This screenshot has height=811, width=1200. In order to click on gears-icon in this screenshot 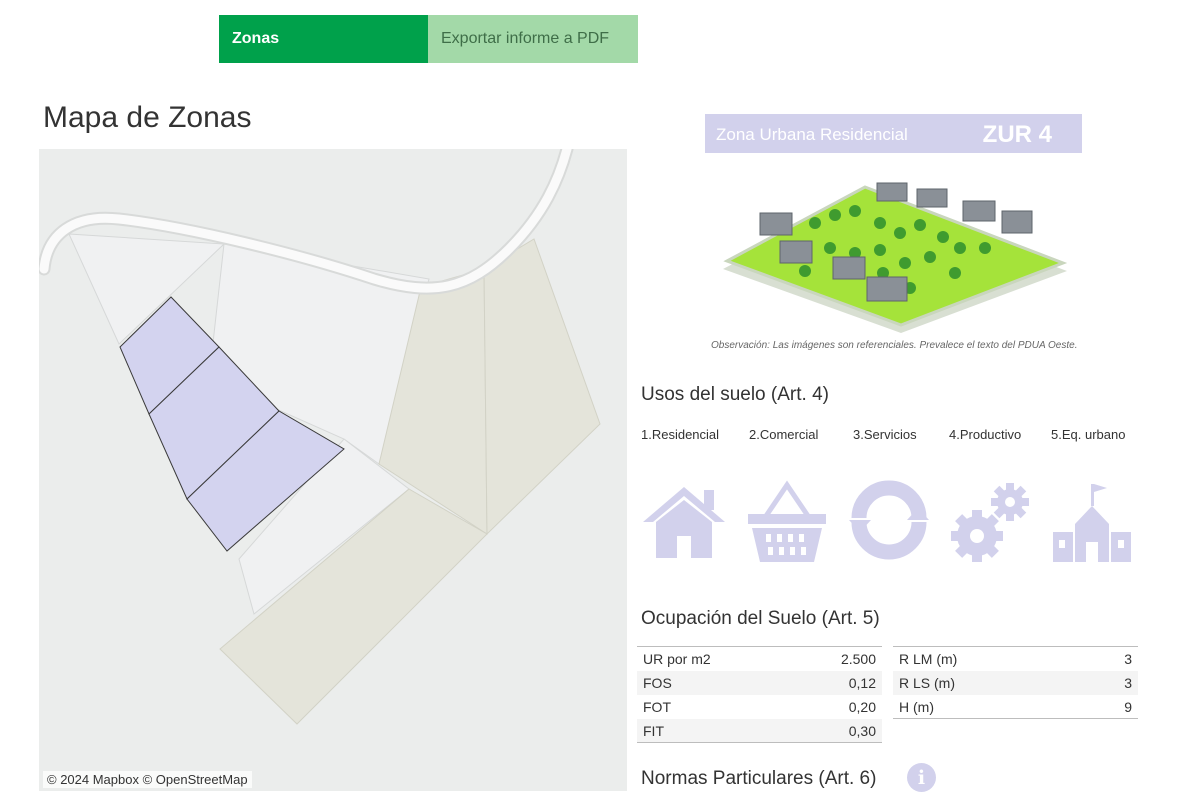, I will do `click(990, 522)`.